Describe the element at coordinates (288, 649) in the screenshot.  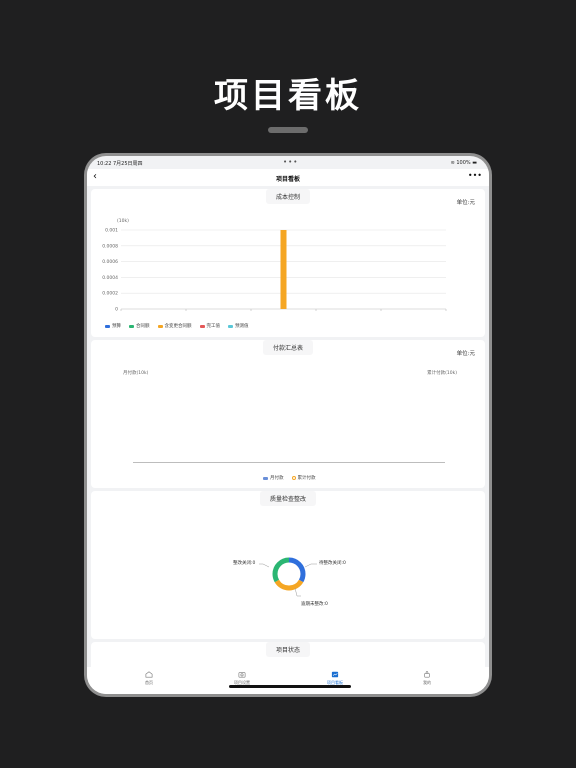
I see `project-status-title: 项目状态` at that location.